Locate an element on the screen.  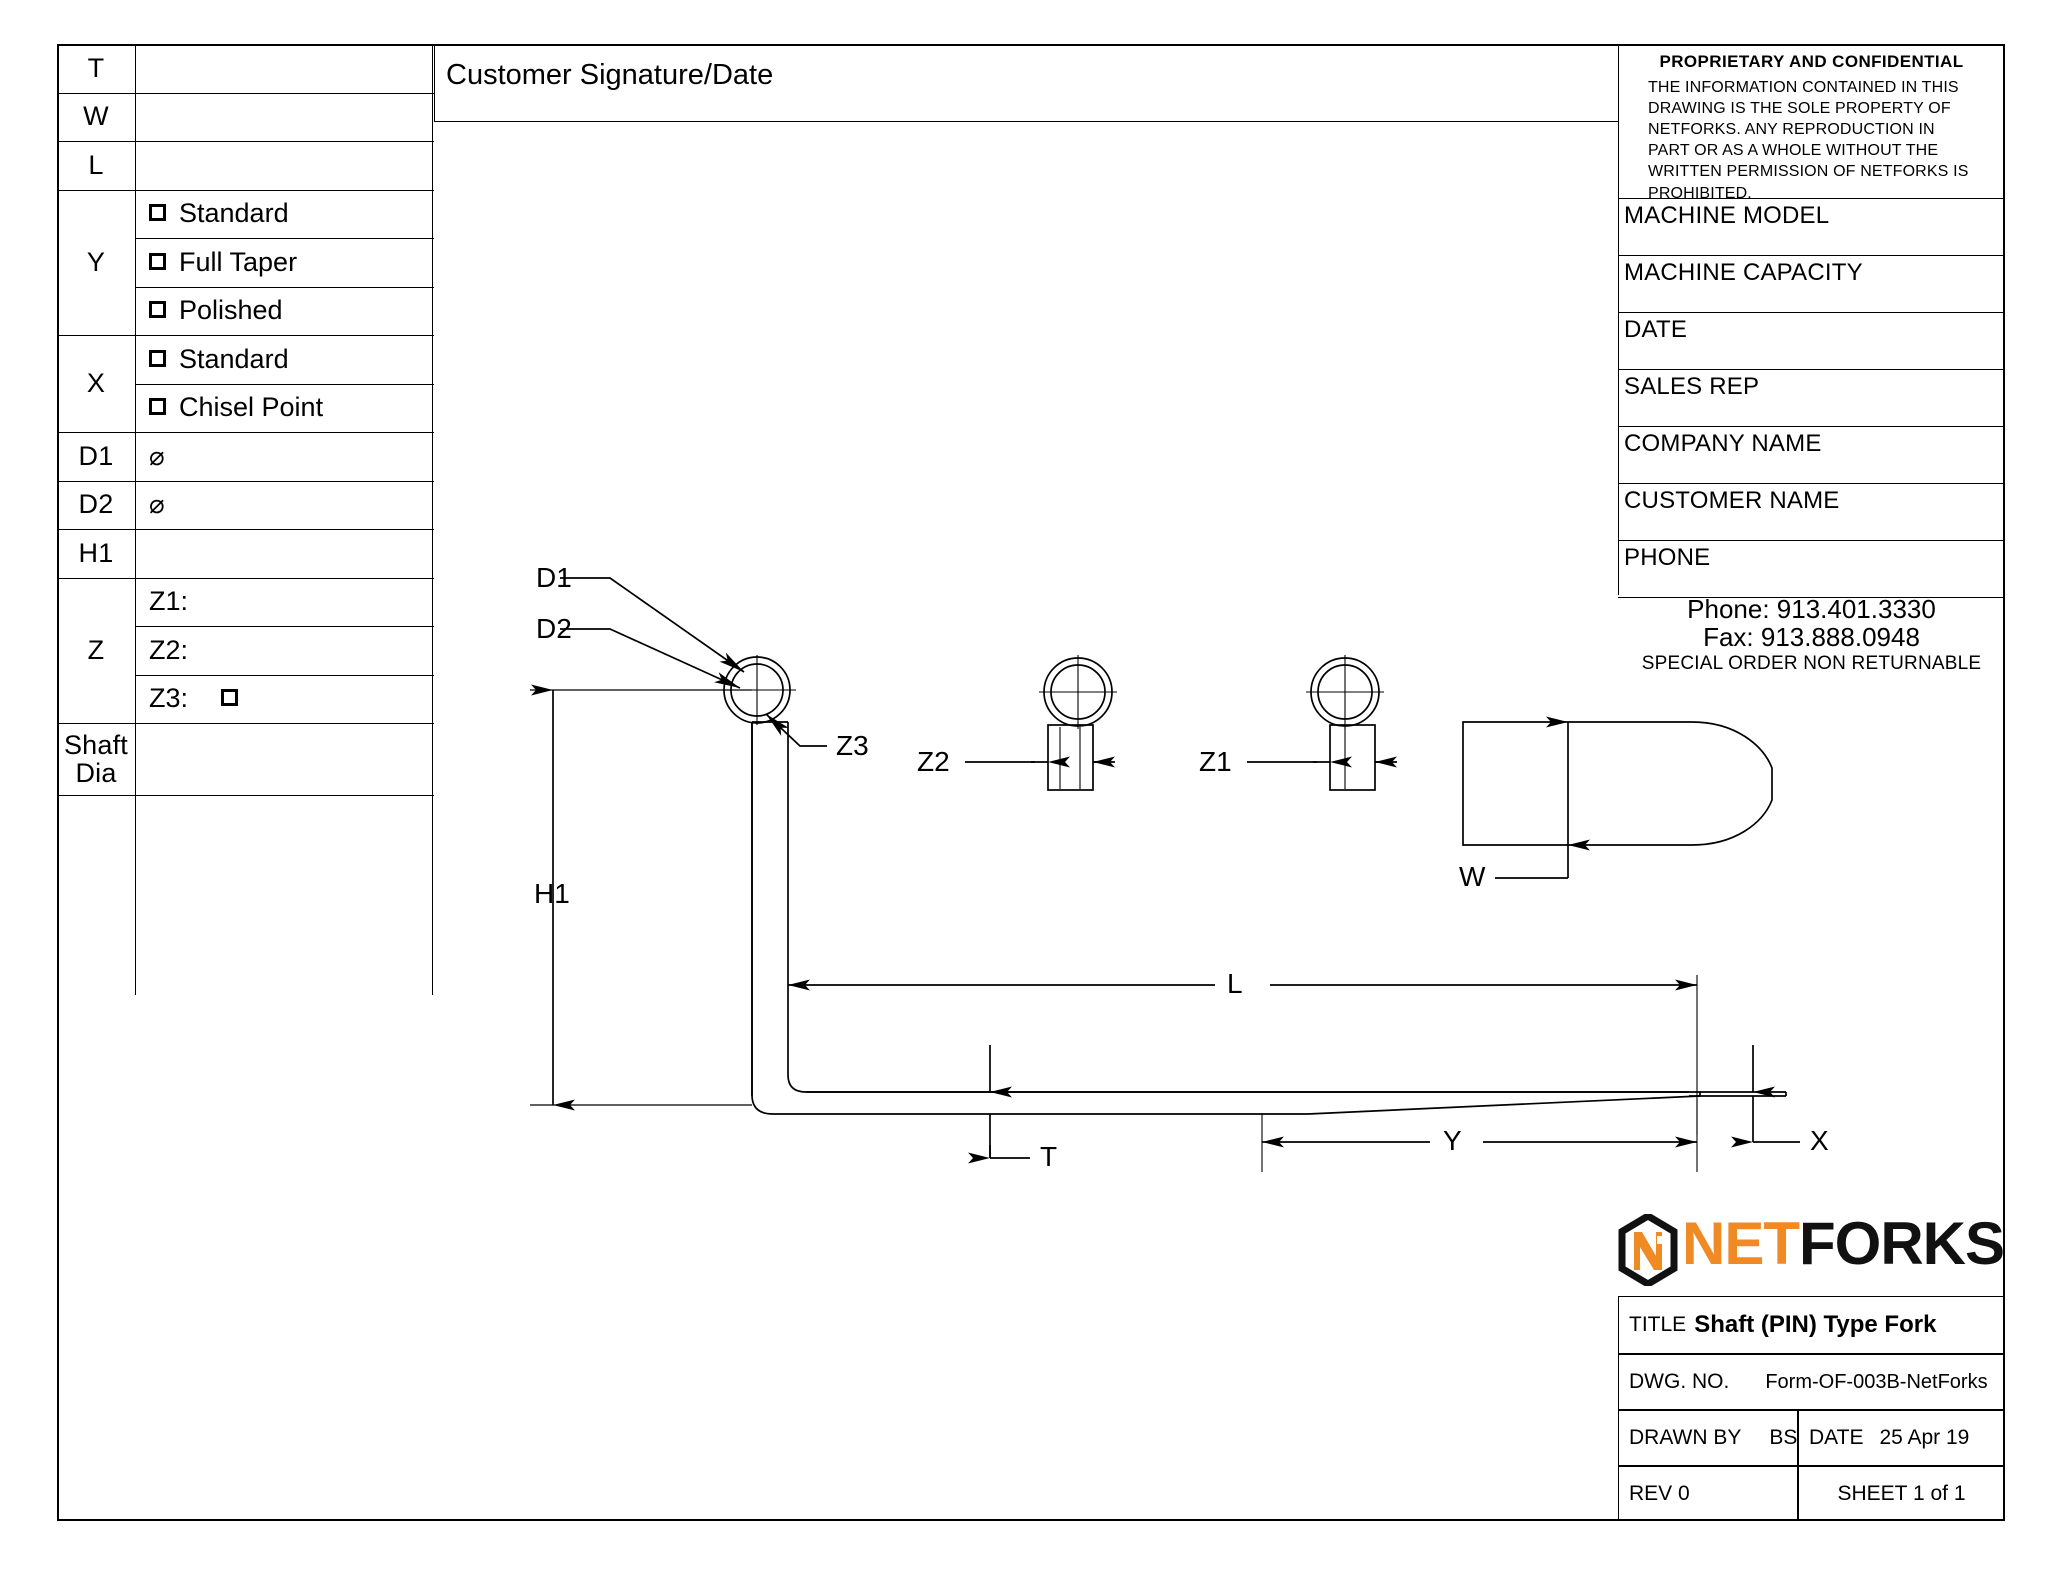
leader-z3 is located at coordinates (796, 730).